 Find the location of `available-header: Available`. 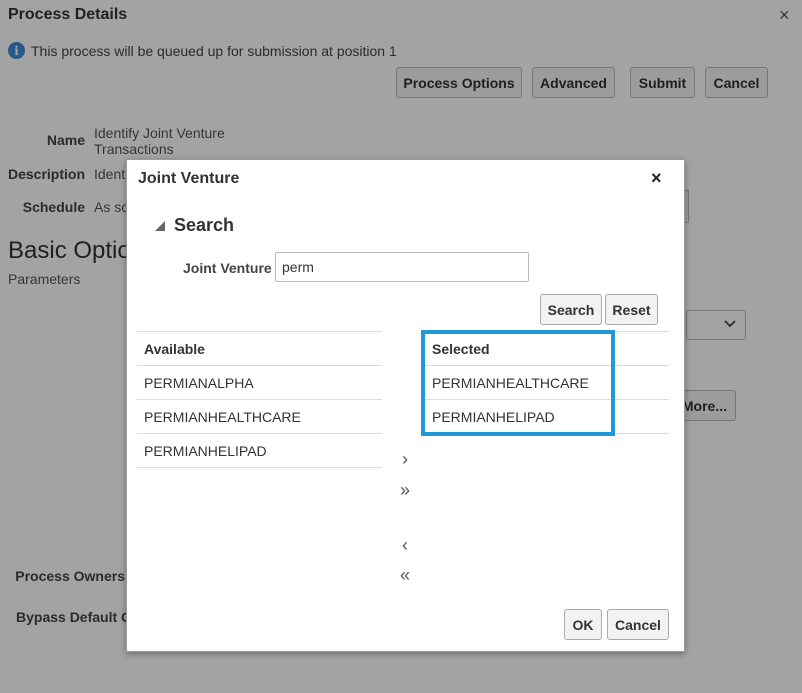

available-header: Available is located at coordinates (259, 348).